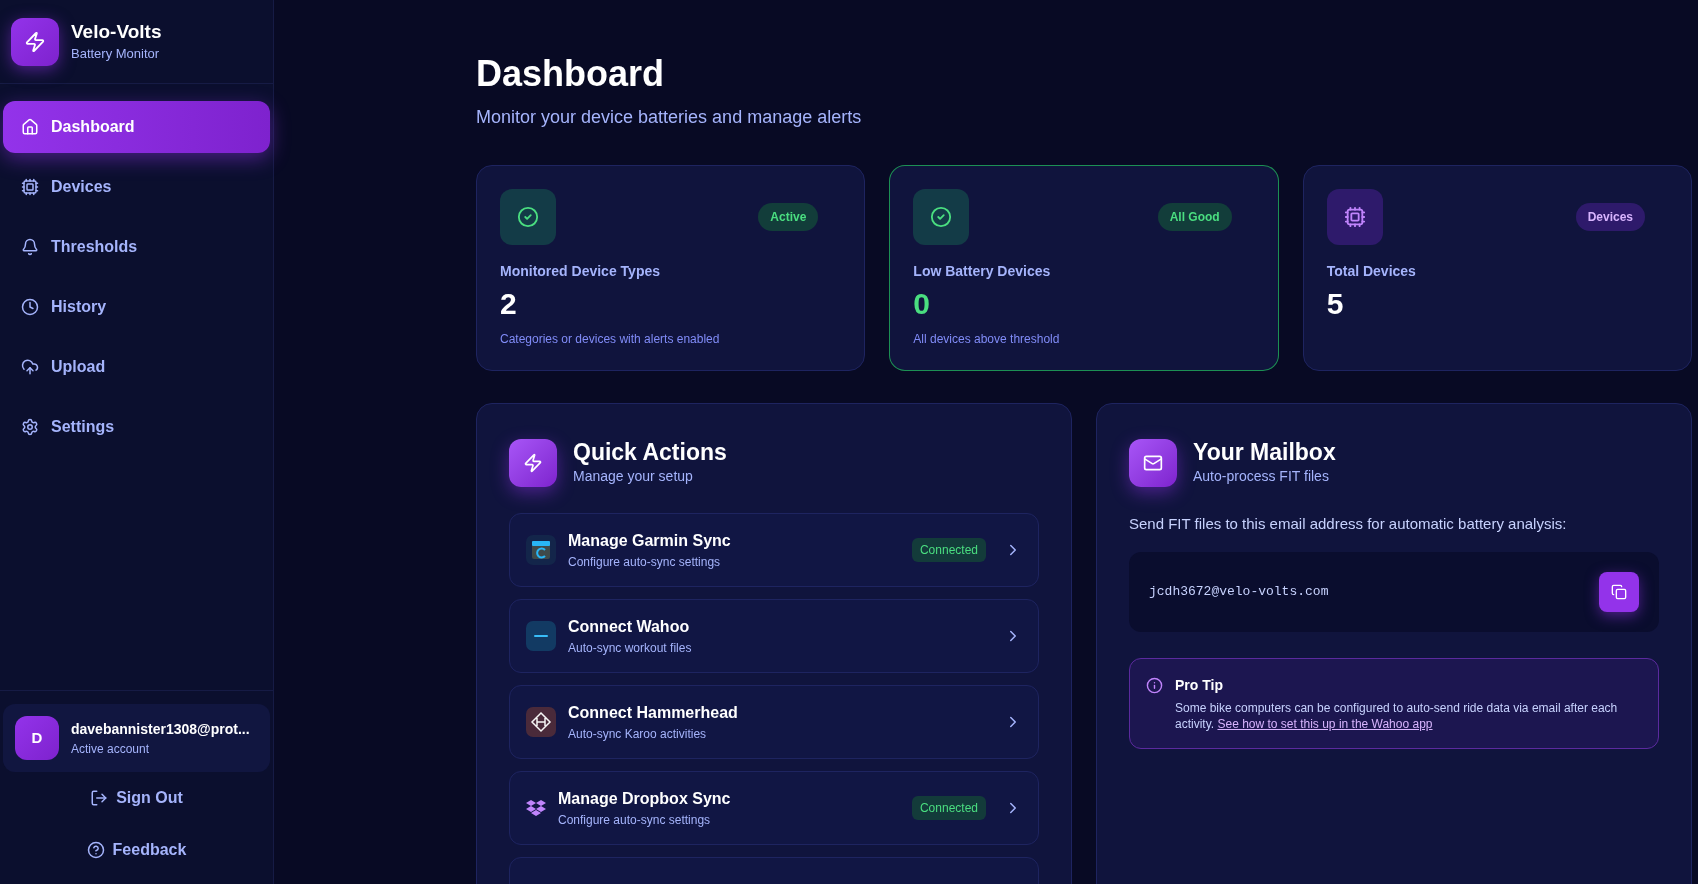 Image resolution: width=1698 pixels, height=884 pixels. What do you see at coordinates (982, 271) in the screenshot?
I see `stat-label: Low Battery Devices` at bounding box center [982, 271].